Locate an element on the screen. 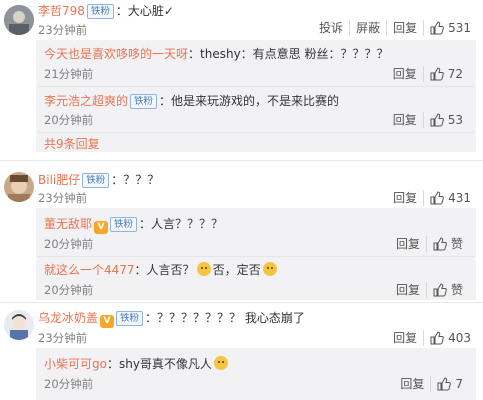 The width and height of the screenshot is (483, 400). reply-actions: 回复 53 is located at coordinates (428, 120).